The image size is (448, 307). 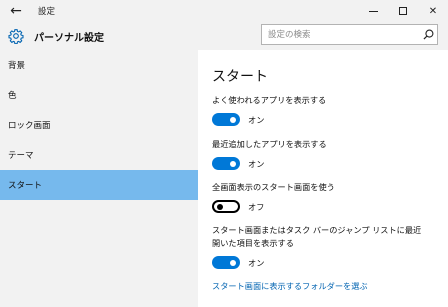 I want to click on page-title: パーソナル設定, so click(x=69, y=38).